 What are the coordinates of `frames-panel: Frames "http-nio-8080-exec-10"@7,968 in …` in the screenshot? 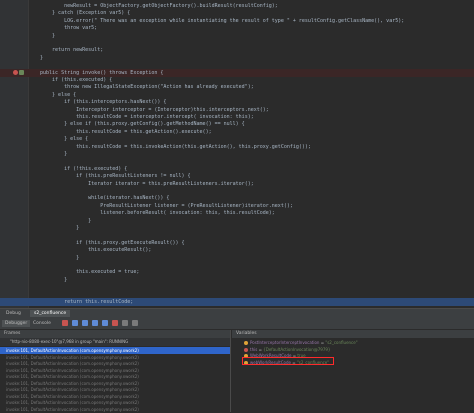 It's located at (115, 371).